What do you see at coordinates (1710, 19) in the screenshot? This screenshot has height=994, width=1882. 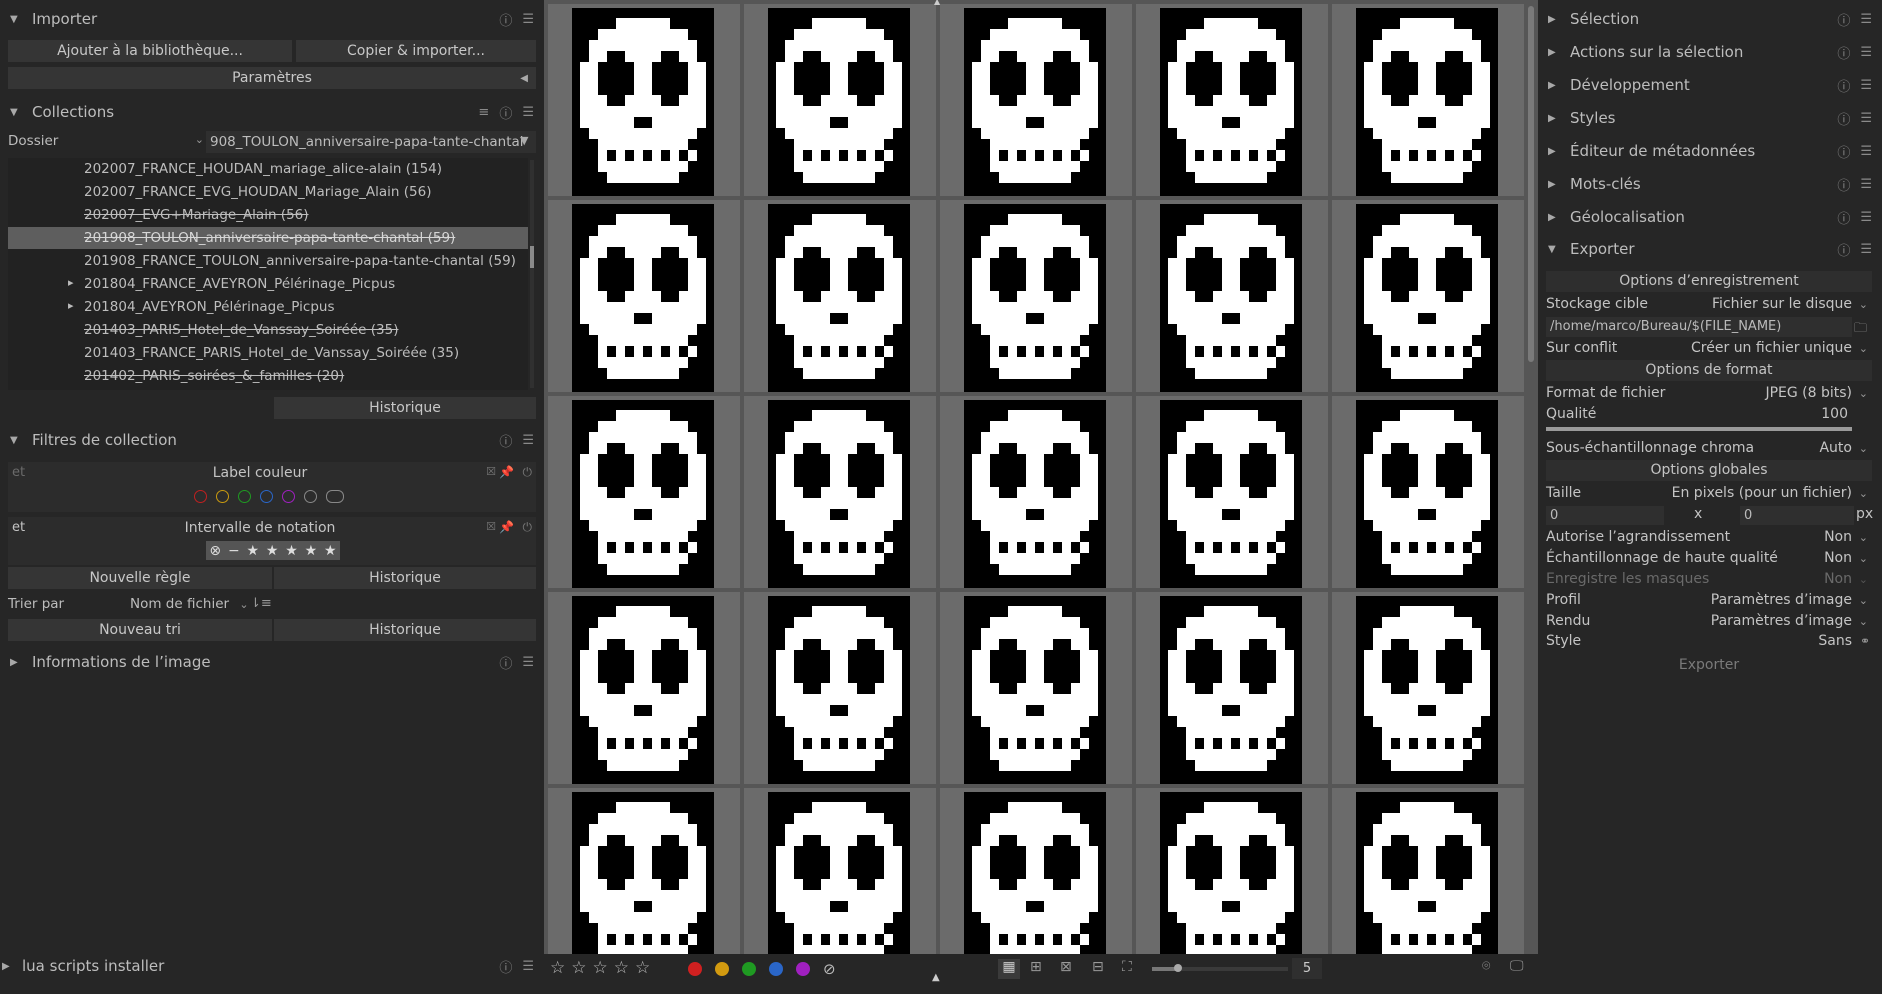 I see `right-section-header: ▶ Sélection ⓘ ☰` at bounding box center [1710, 19].